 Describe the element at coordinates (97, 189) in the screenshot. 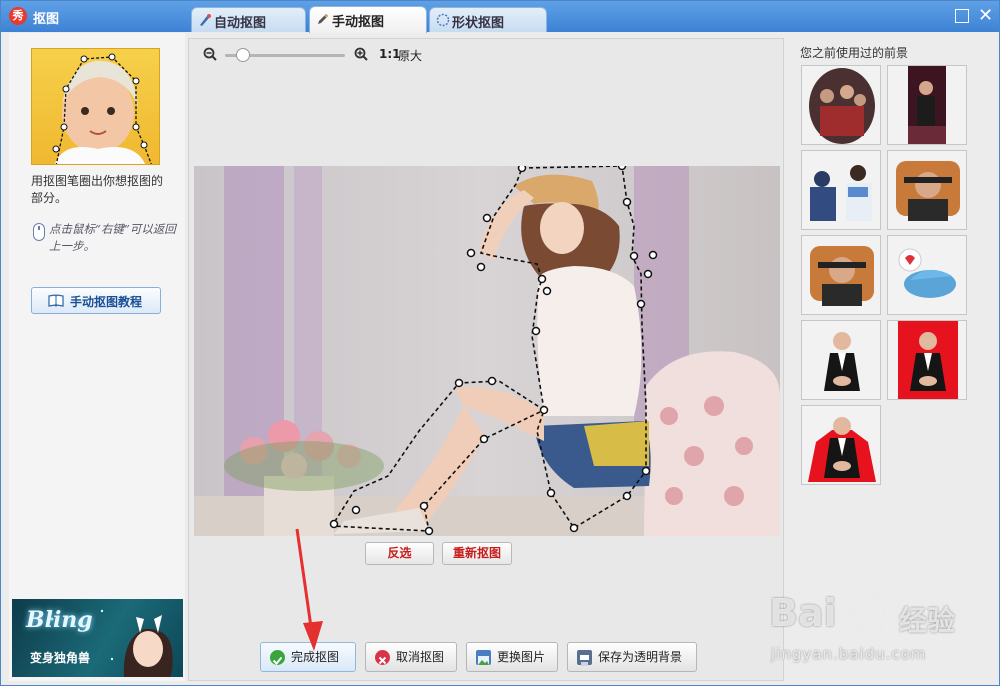

I see `instruction-text: 用抠图笔圈出你想抠图的部分。` at that location.